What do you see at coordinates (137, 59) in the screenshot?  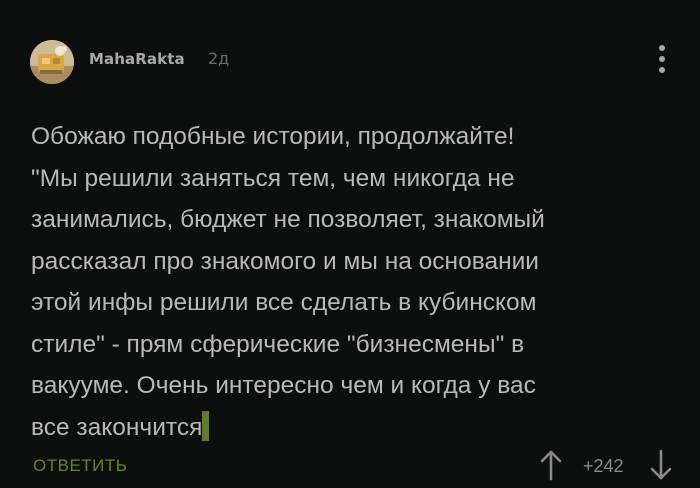 I see `username: MahaRakta` at bounding box center [137, 59].